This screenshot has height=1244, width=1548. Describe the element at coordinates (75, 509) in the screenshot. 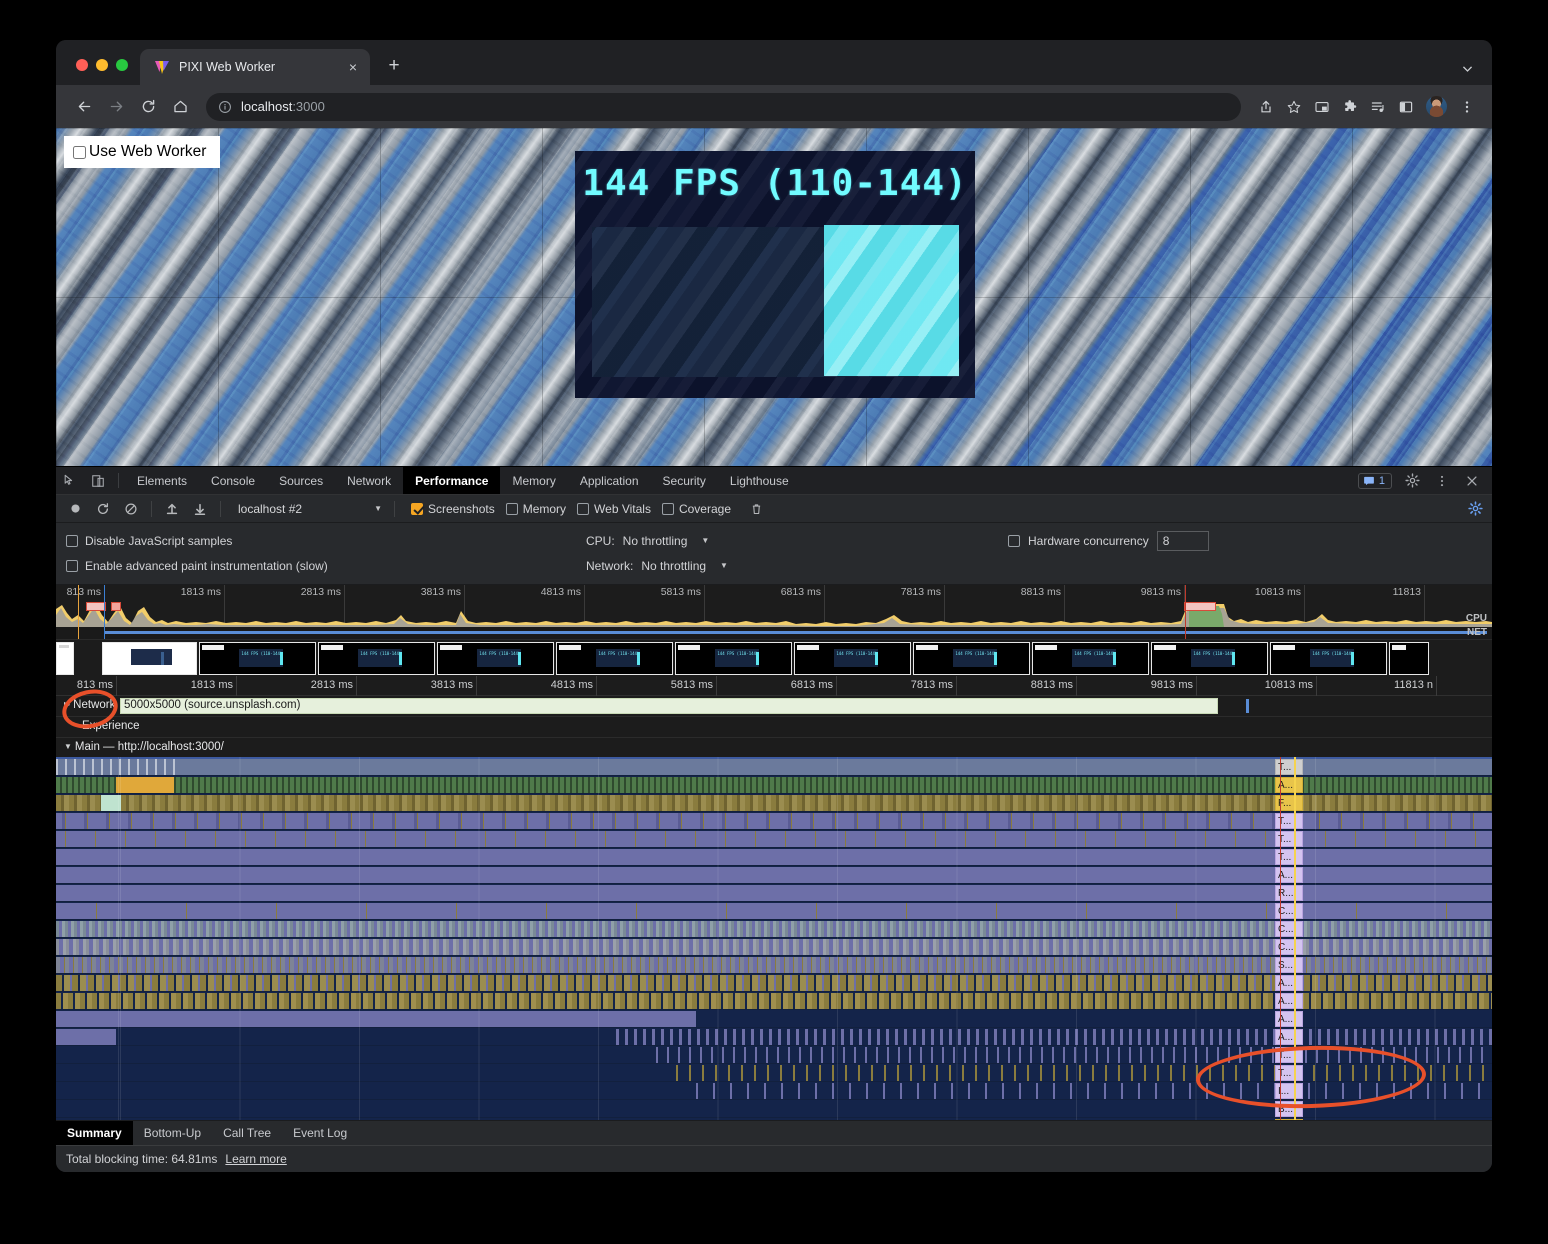

I see `record-icon` at that location.